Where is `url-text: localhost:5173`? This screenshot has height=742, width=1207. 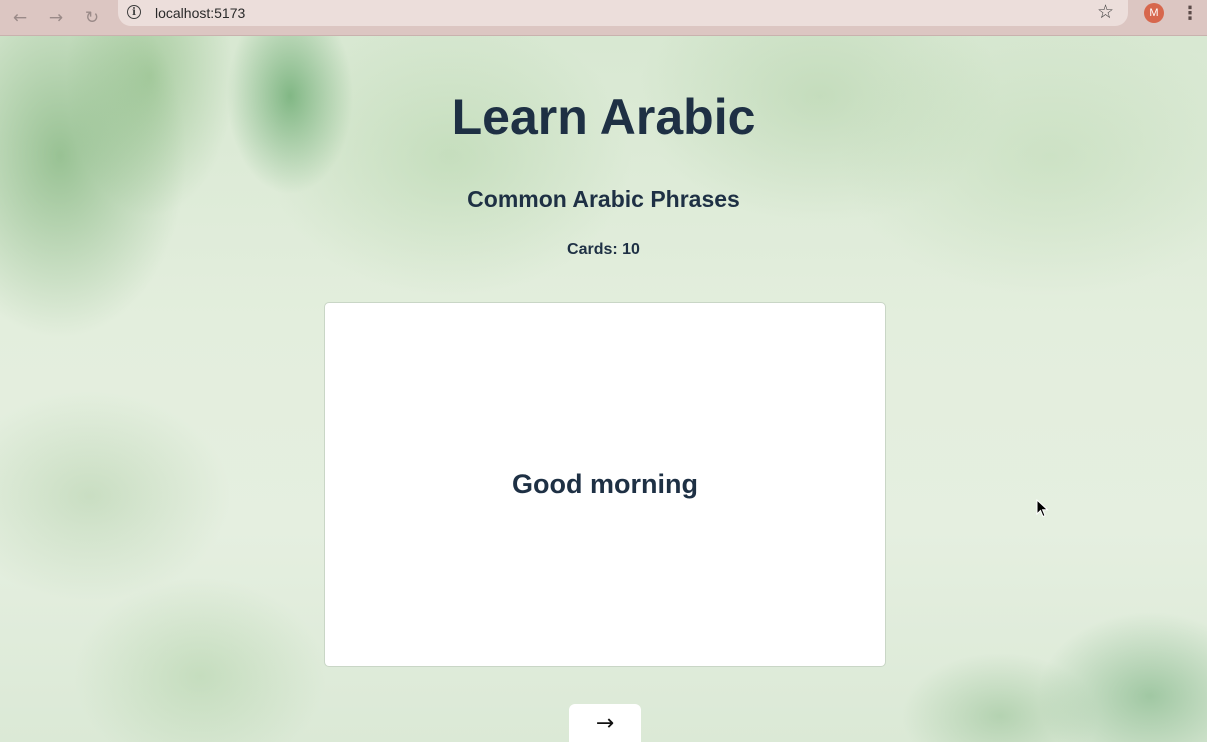
url-text: localhost:5173 is located at coordinates (200, 13).